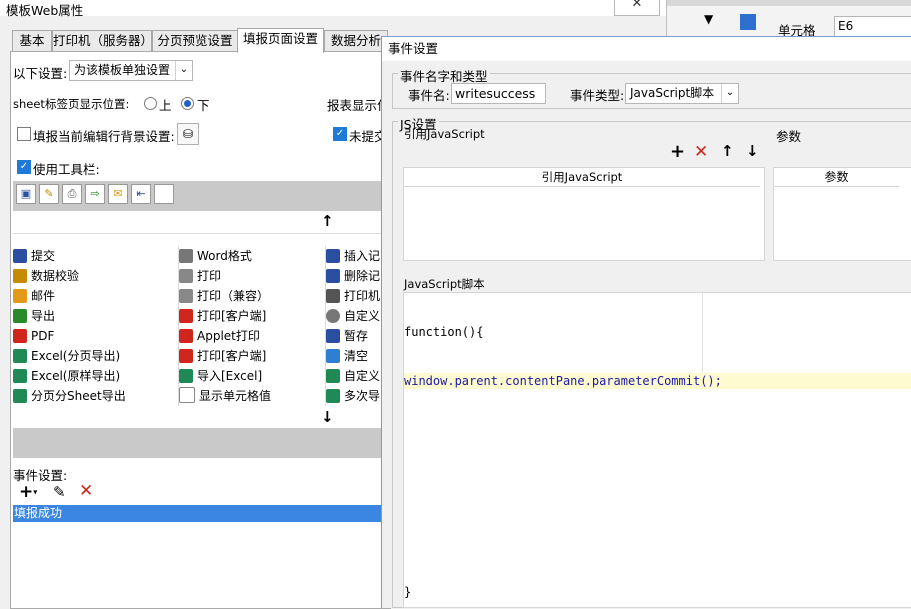  I want to click on pencil-icon: ✎, so click(49, 194).